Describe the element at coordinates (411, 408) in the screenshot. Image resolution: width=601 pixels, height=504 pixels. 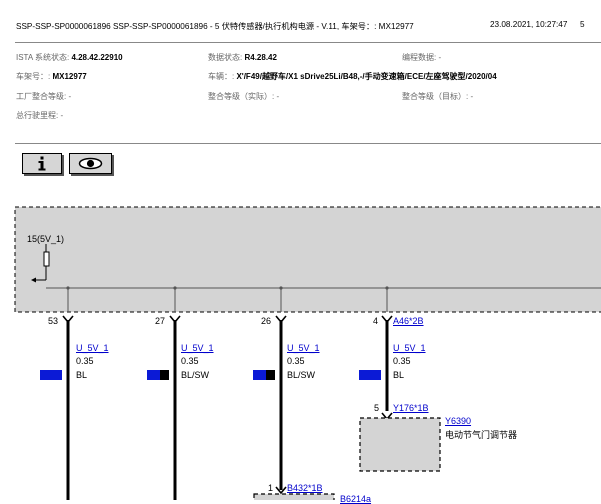
I see `connector-link-y176: Y176*1B` at that location.